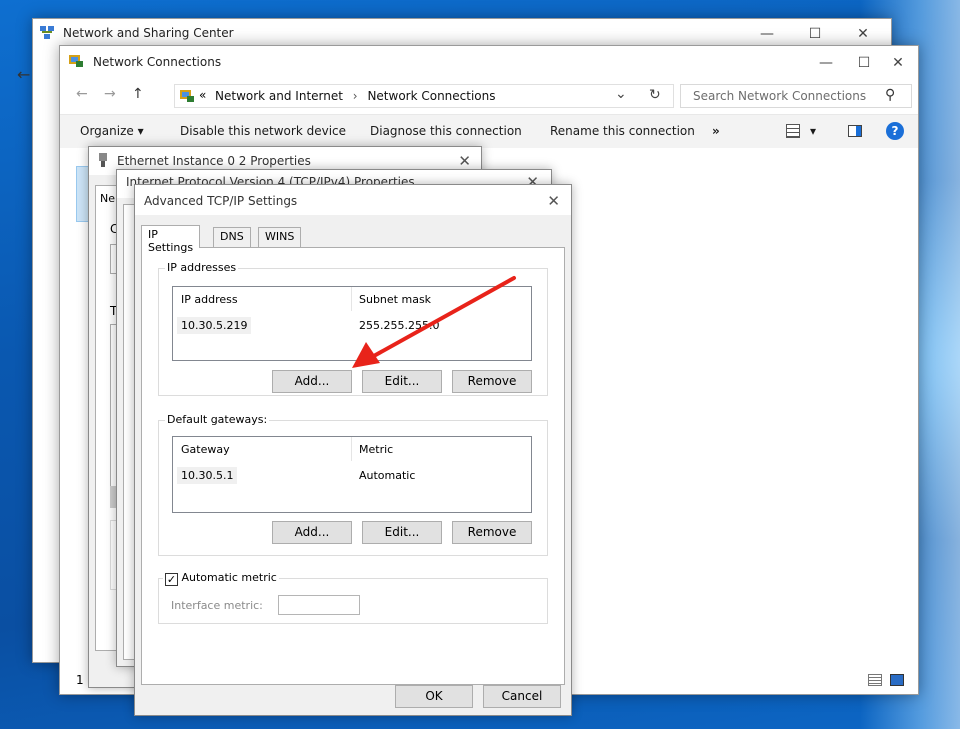 This screenshot has width=960, height=729. What do you see at coordinates (319, 605) in the screenshot?
I see `interface-metric-input` at bounding box center [319, 605].